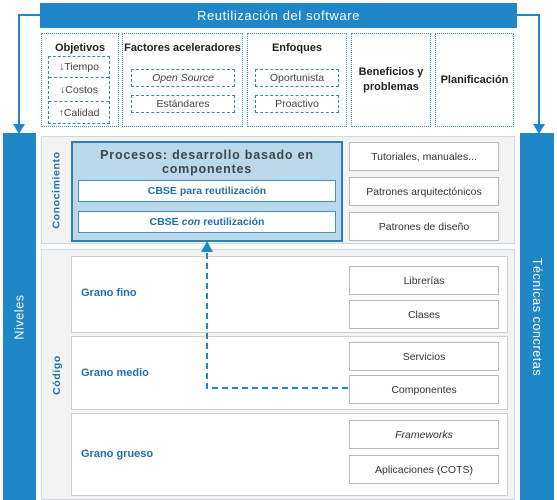 The width and height of the screenshot is (557, 500). What do you see at coordinates (424, 280) in the screenshot?
I see `librerias-box: Librerías` at bounding box center [424, 280].